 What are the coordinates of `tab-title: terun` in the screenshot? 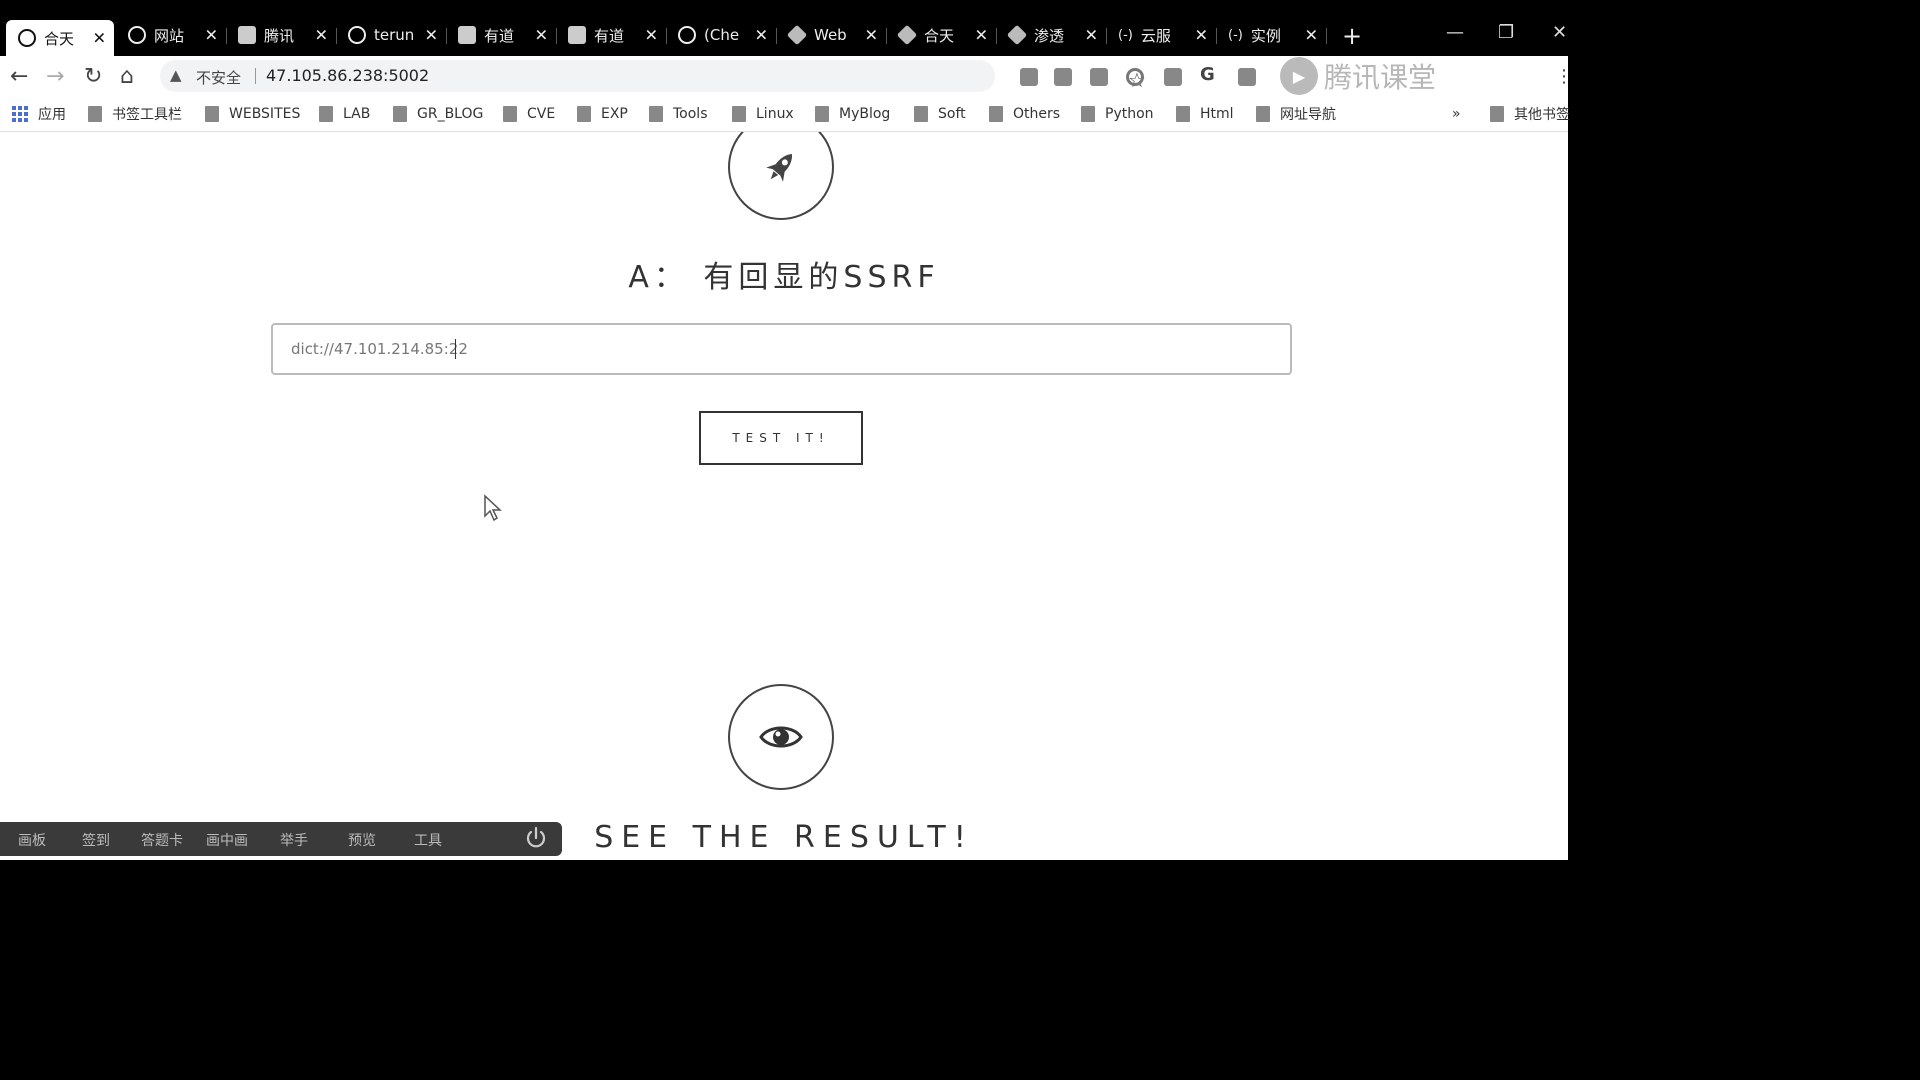 It's located at (394, 35).